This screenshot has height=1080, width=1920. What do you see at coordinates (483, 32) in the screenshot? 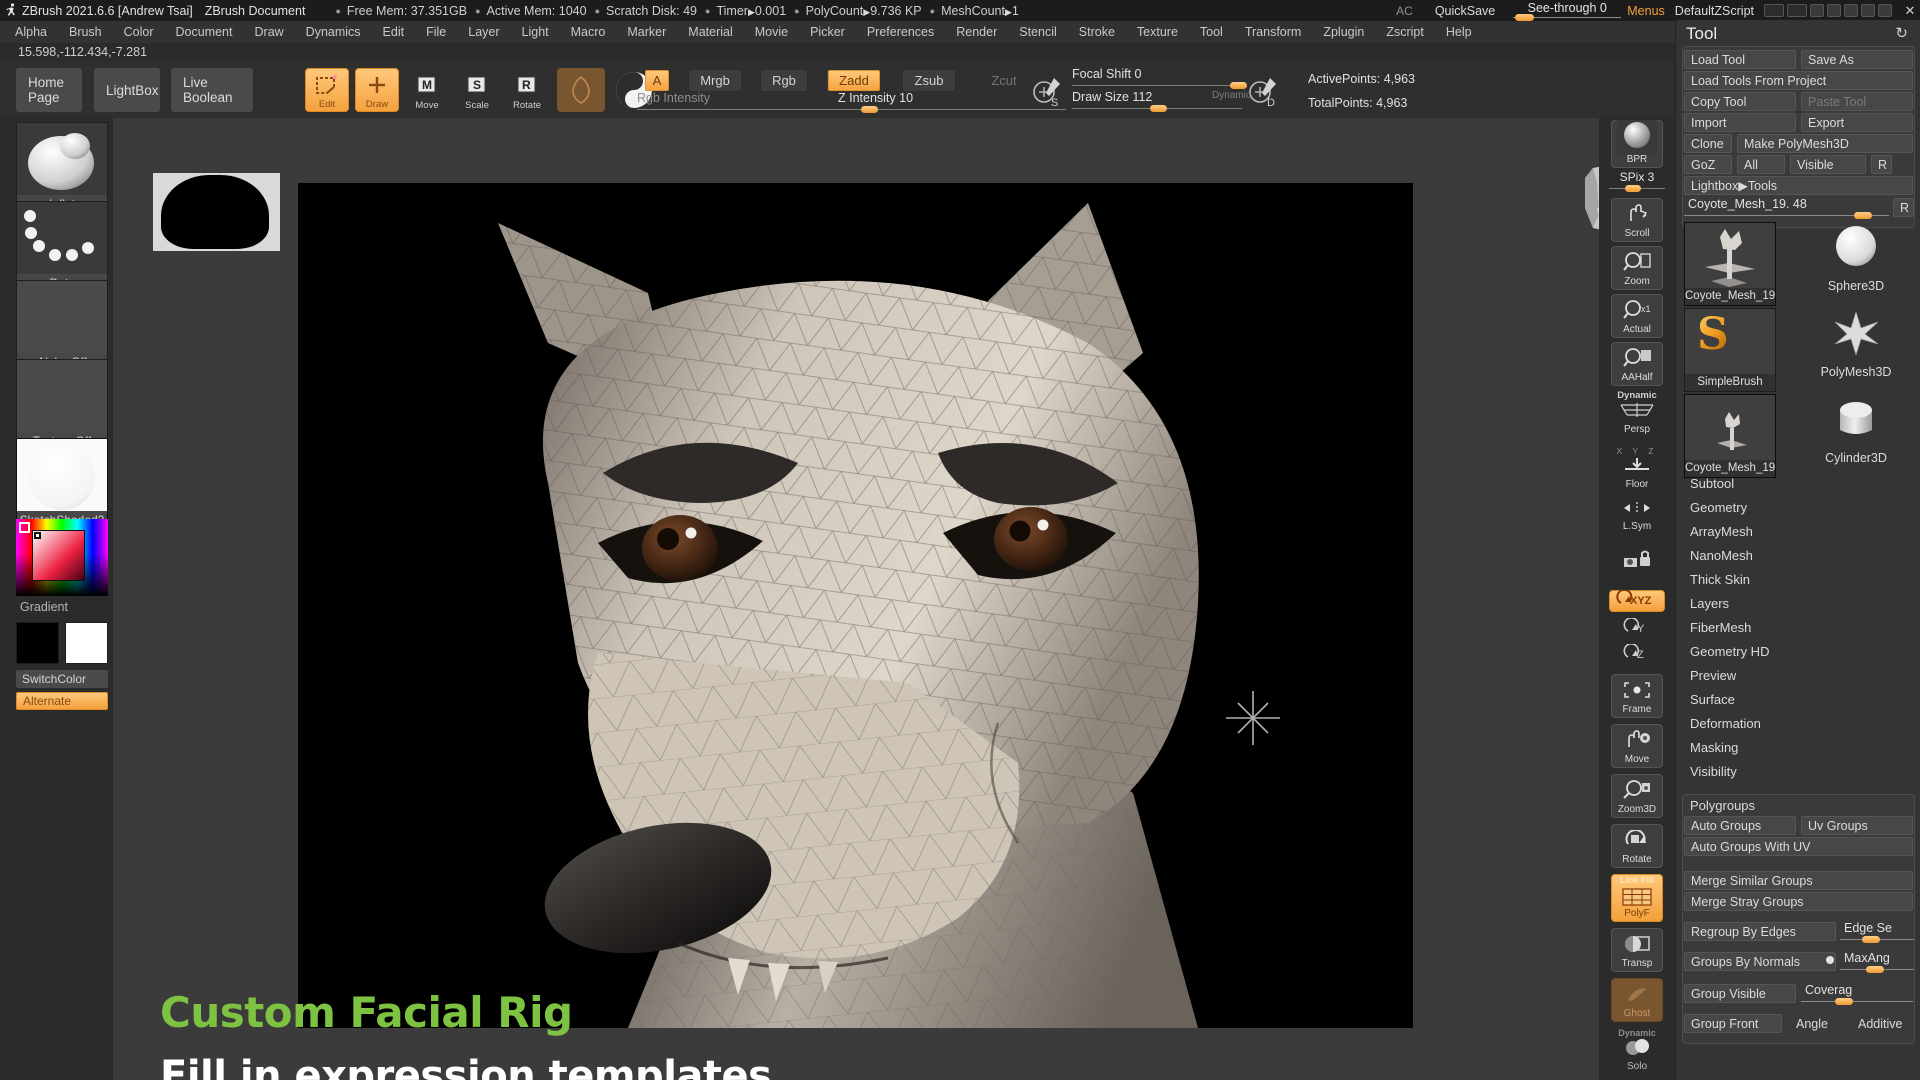
I see `menu-layer: Layer` at bounding box center [483, 32].